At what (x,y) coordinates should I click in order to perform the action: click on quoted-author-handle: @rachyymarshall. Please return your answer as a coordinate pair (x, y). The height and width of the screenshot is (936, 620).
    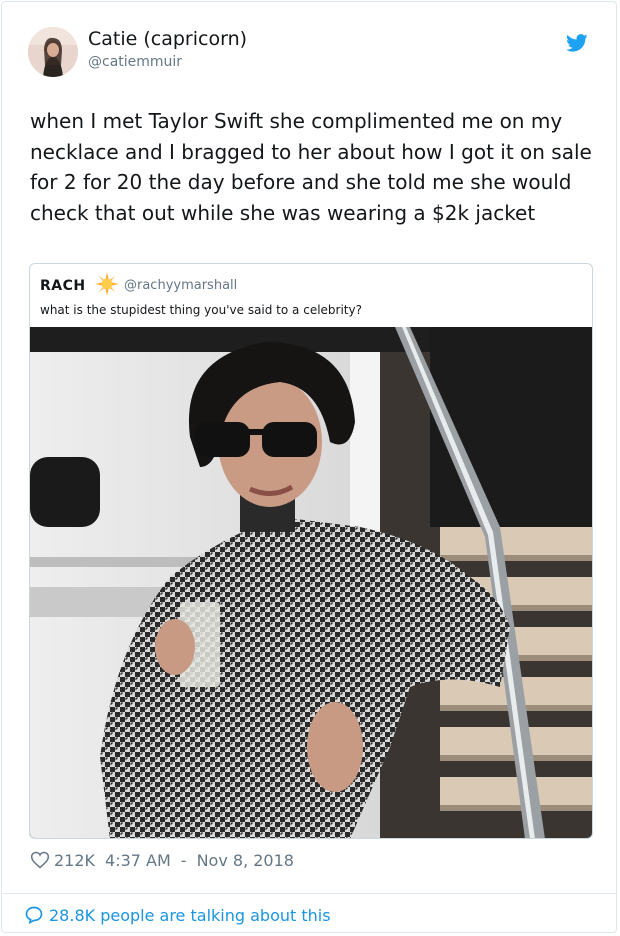
    Looking at the image, I should click on (180, 285).